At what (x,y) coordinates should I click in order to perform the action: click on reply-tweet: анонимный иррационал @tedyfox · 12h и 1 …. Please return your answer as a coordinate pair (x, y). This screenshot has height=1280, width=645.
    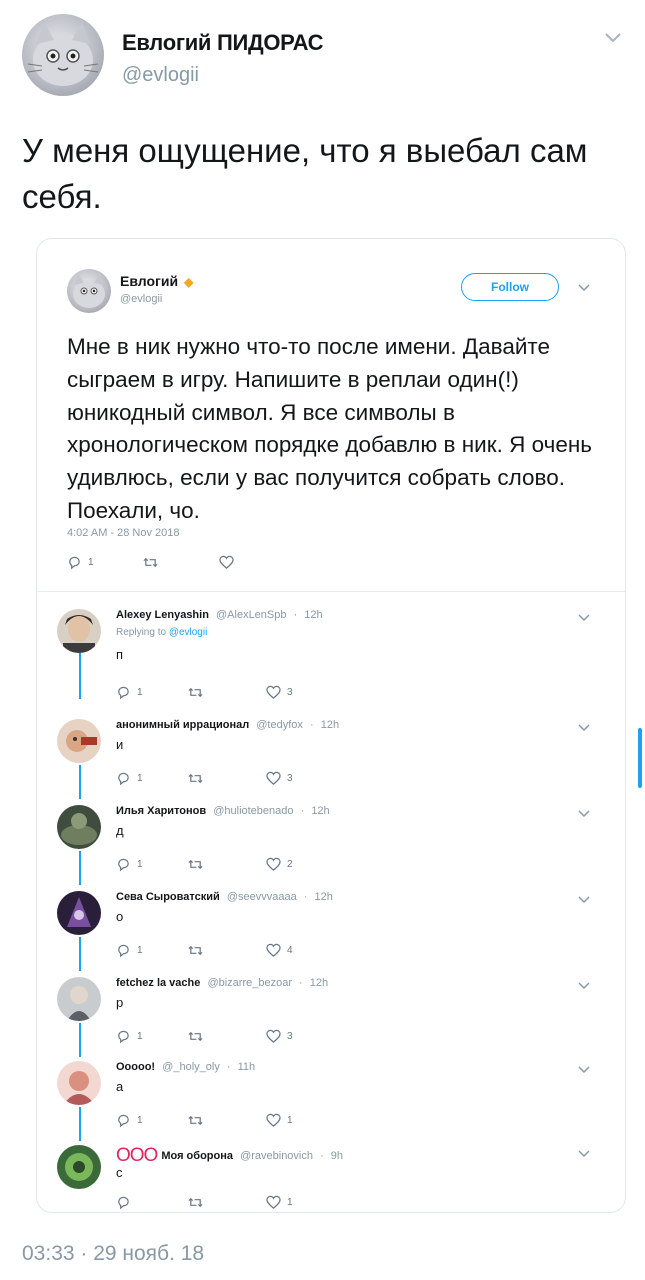
    Looking at the image, I should click on (331, 763).